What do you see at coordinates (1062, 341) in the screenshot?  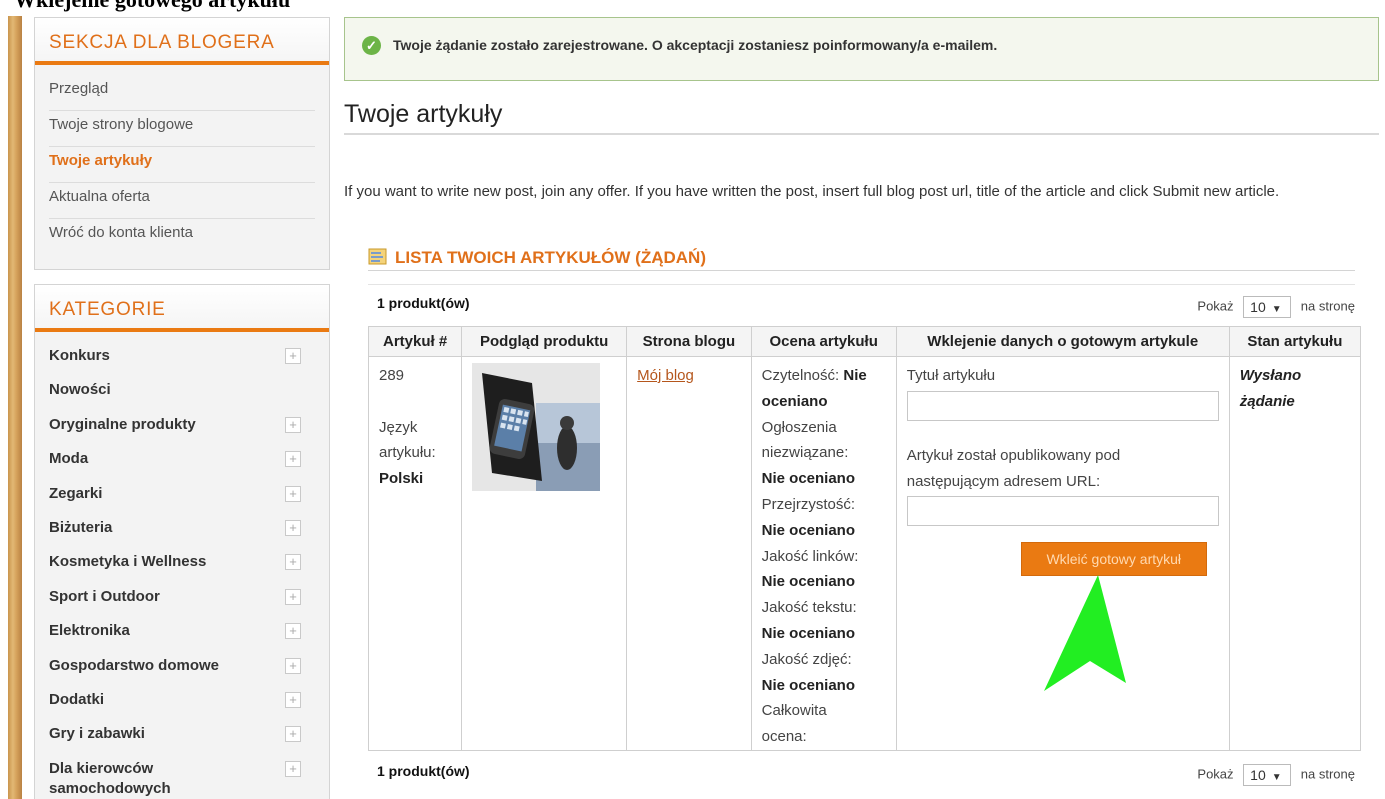 I see `column-header: Wklejenie danych o gotowym artykule` at bounding box center [1062, 341].